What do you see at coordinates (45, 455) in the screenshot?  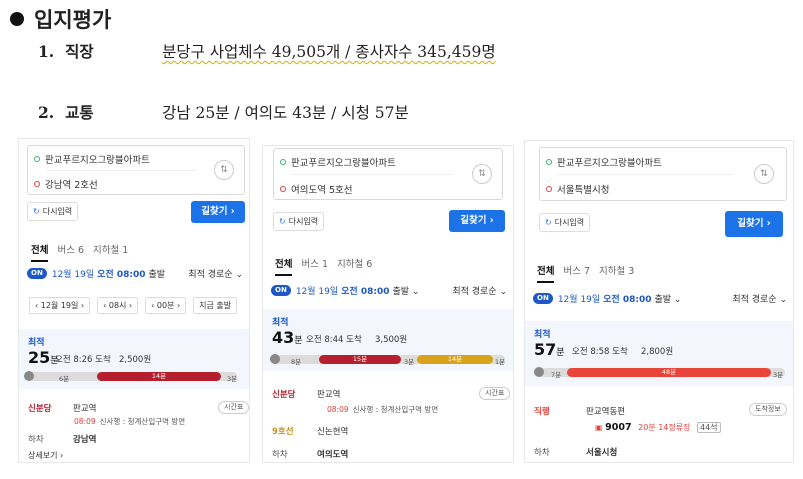 I see `detail-link: 상세보기 ›` at bounding box center [45, 455].